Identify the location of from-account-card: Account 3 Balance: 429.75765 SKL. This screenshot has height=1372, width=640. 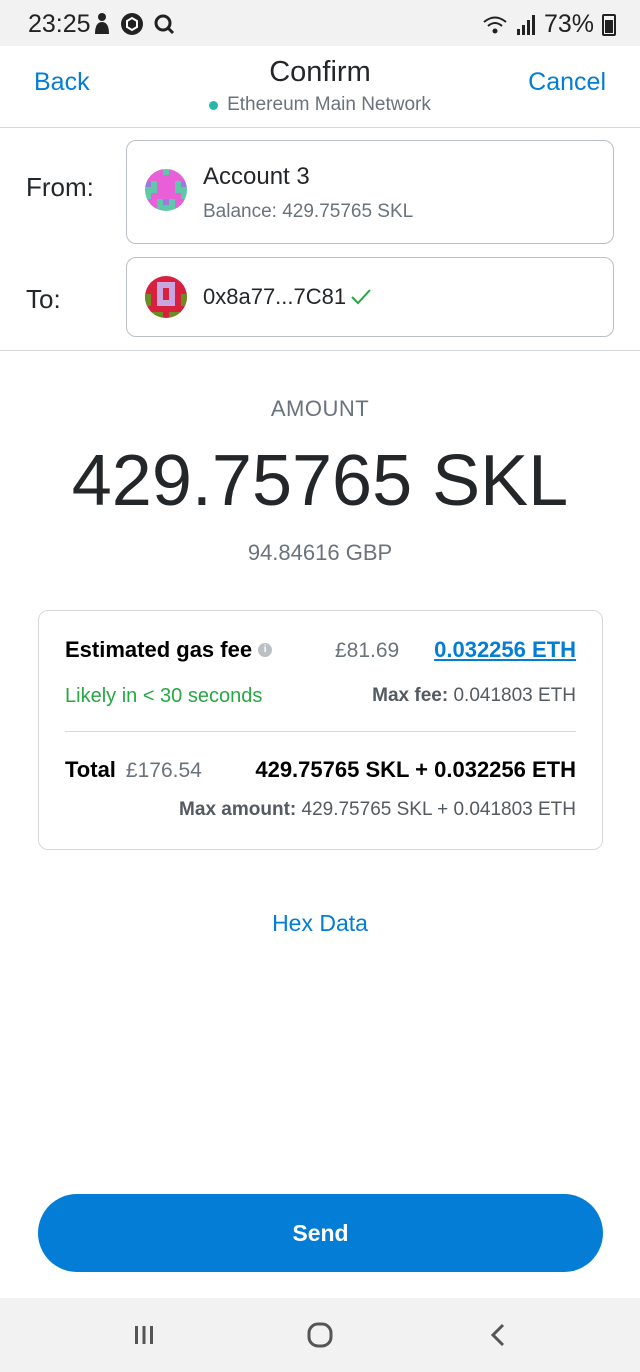
(370, 192).